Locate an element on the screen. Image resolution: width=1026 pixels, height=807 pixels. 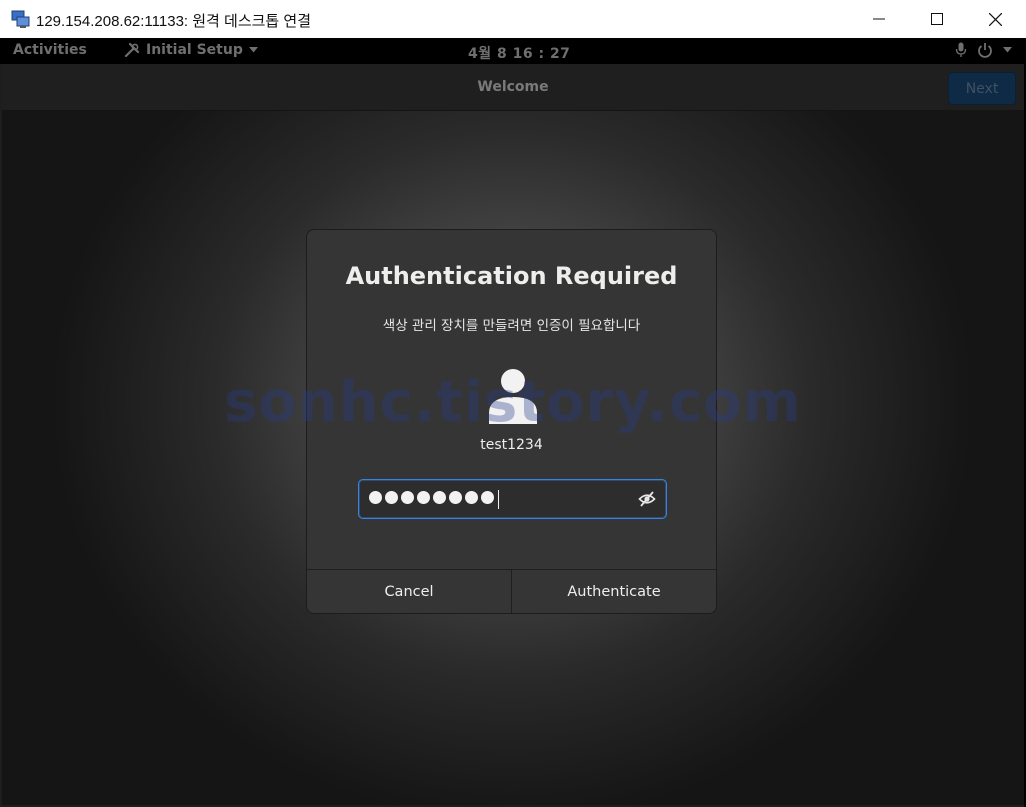
activities-button: Activities is located at coordinates (50, 50).